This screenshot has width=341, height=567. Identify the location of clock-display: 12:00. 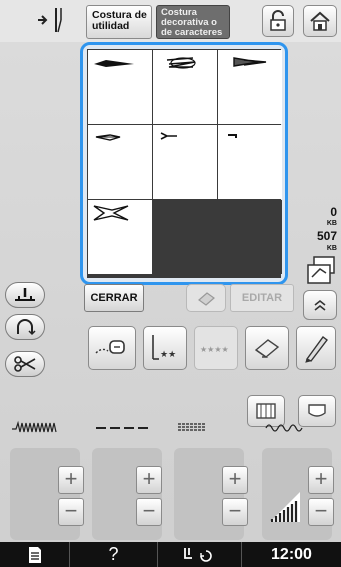
(291, 554).